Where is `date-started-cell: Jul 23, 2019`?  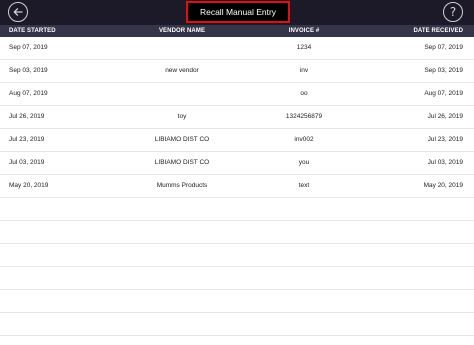 date-started-cell: Jul 23, 2019 is located at coordinates (27, 139).